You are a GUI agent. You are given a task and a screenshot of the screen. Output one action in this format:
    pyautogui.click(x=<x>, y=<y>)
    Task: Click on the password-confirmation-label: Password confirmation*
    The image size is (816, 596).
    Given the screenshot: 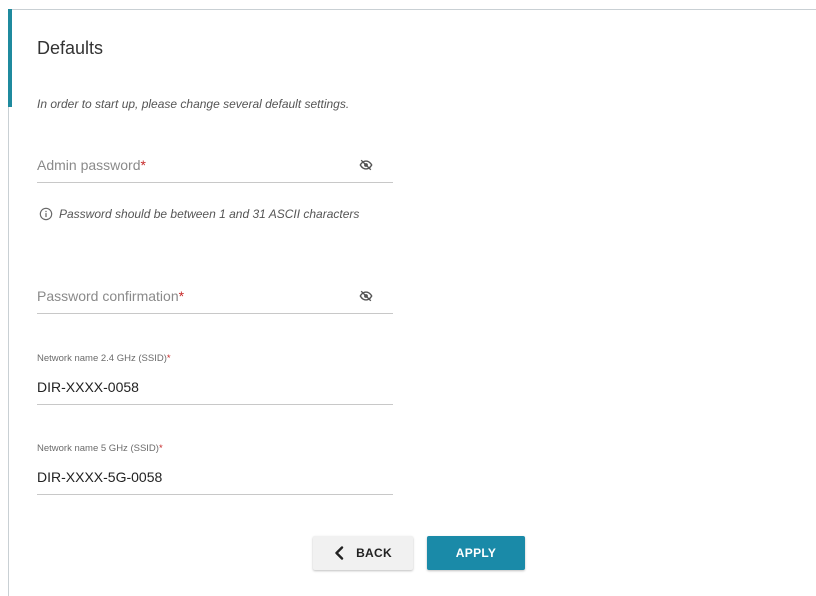 What is the action you would take?
    pyautogui.click(x=111, y=296)
    